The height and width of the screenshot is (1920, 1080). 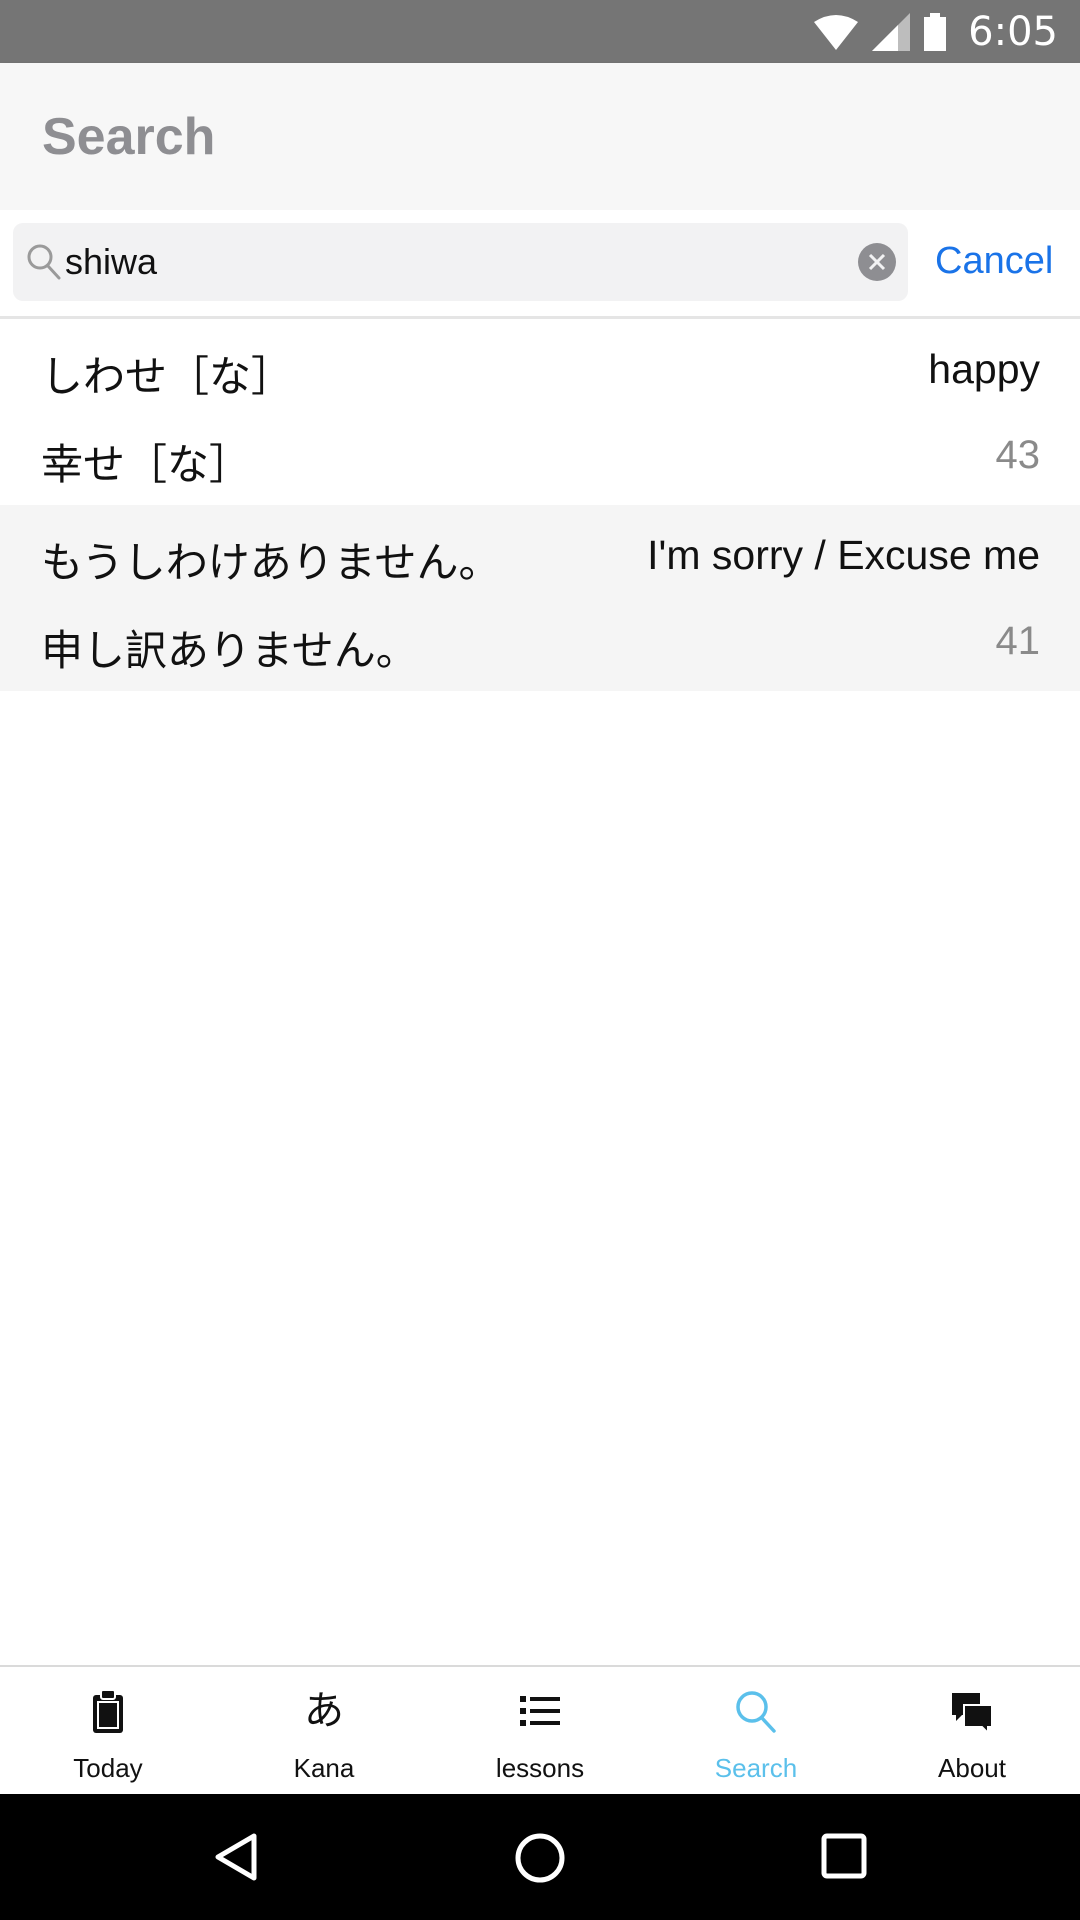 I want to click on tab-kana: あ Kana, so click(x=324, y=1731).